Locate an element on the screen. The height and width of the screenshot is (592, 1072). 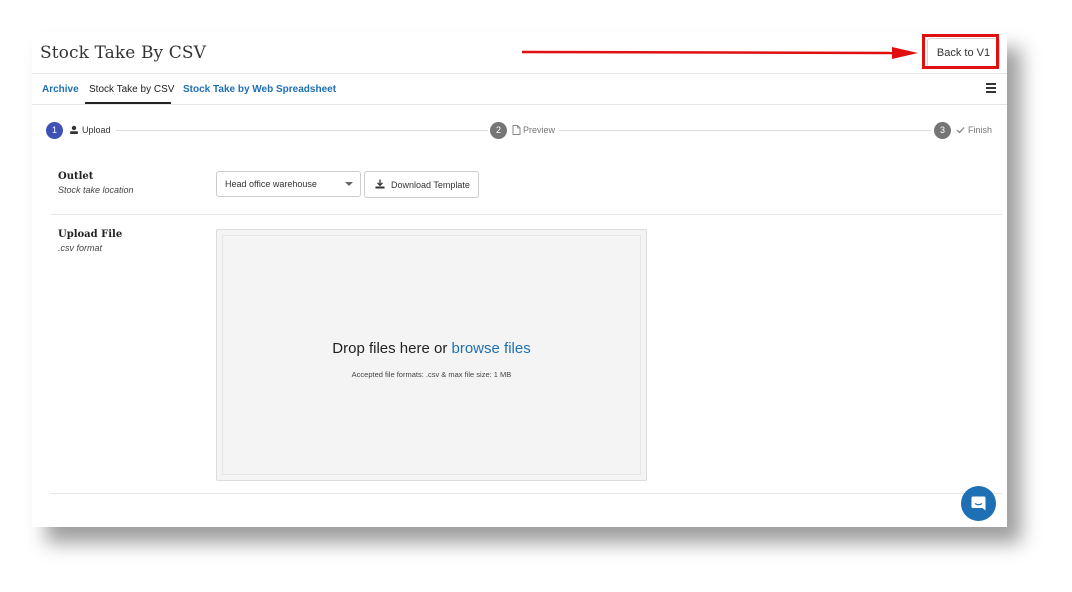
upload-file-label: Upload File is located at coordinates (90, 234).